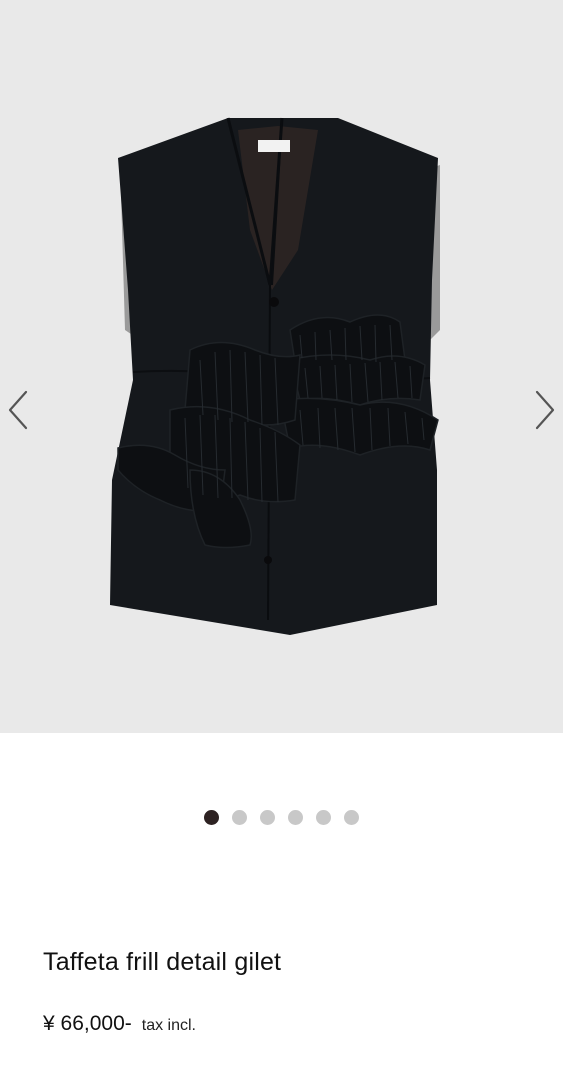 This screenshot has height=1080, width=563. What do you see at coordinates (162, 962) in the screenshot?
I see `product-title: Taffeta frill detail gilet` at bounding box center [162, 962].